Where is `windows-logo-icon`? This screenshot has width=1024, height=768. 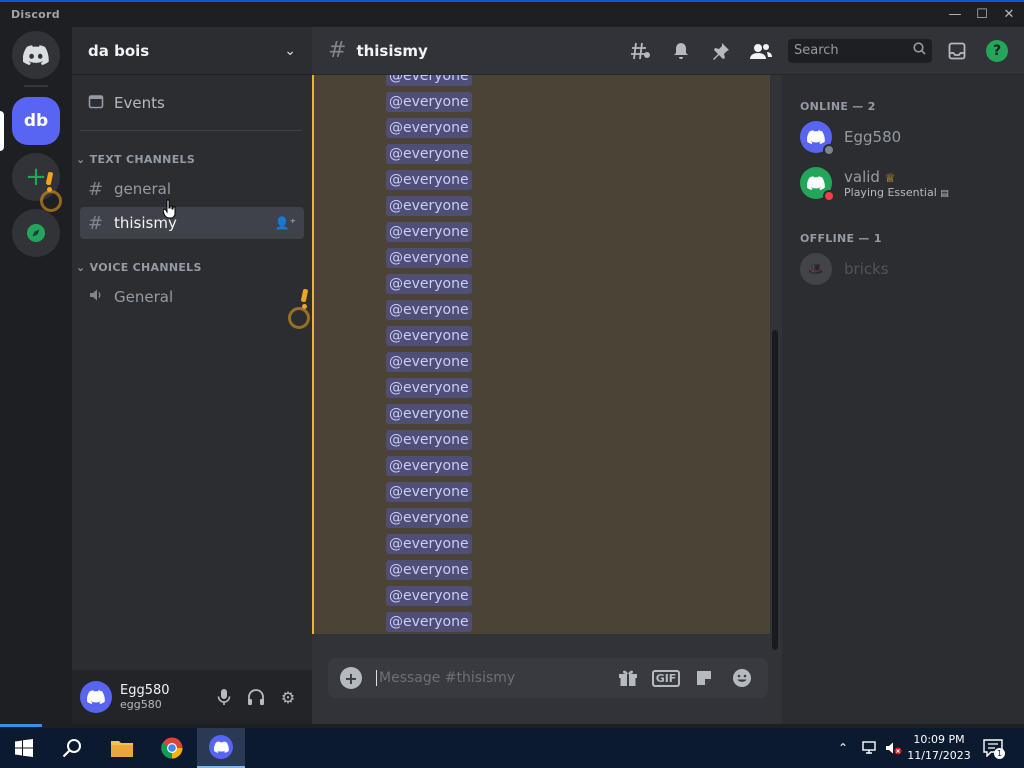
windows-logo-icon is located at coordinates (24, 748).